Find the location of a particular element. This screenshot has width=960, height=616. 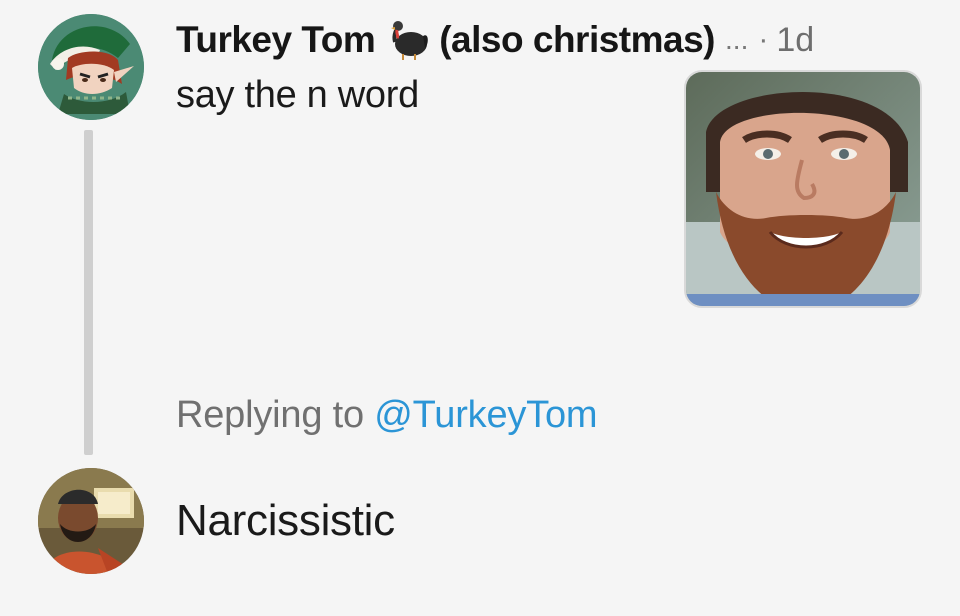

author-display-name: Turkey Tom is located at coordinates (276, 40).